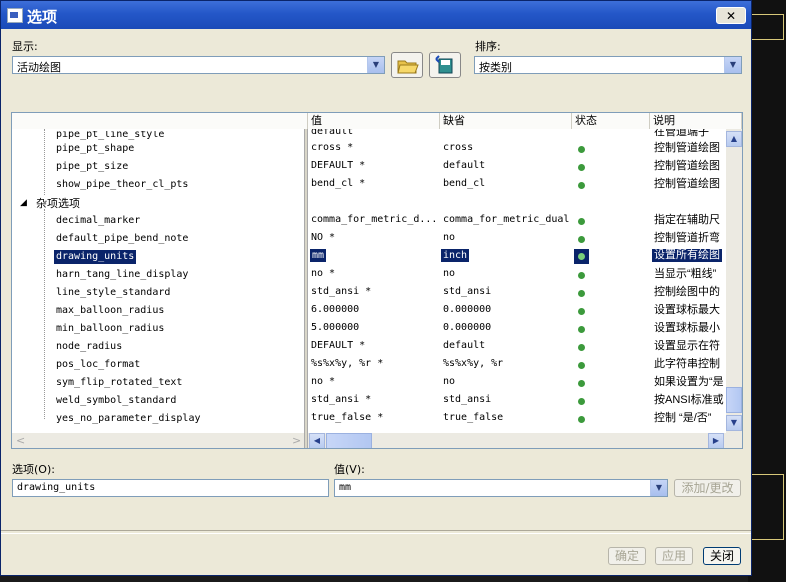 The height and width of the screenshot is (582, 786). What do you see at coordinates (98, 365) in the screenshot?
I see `tree-item: pos_loc_format` at bounding box center [98, 365].